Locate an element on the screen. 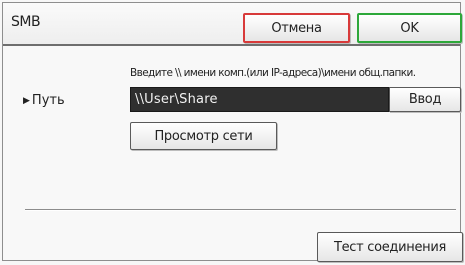  connection-test-button: Тест соединения is located at coordinates (390, 247).